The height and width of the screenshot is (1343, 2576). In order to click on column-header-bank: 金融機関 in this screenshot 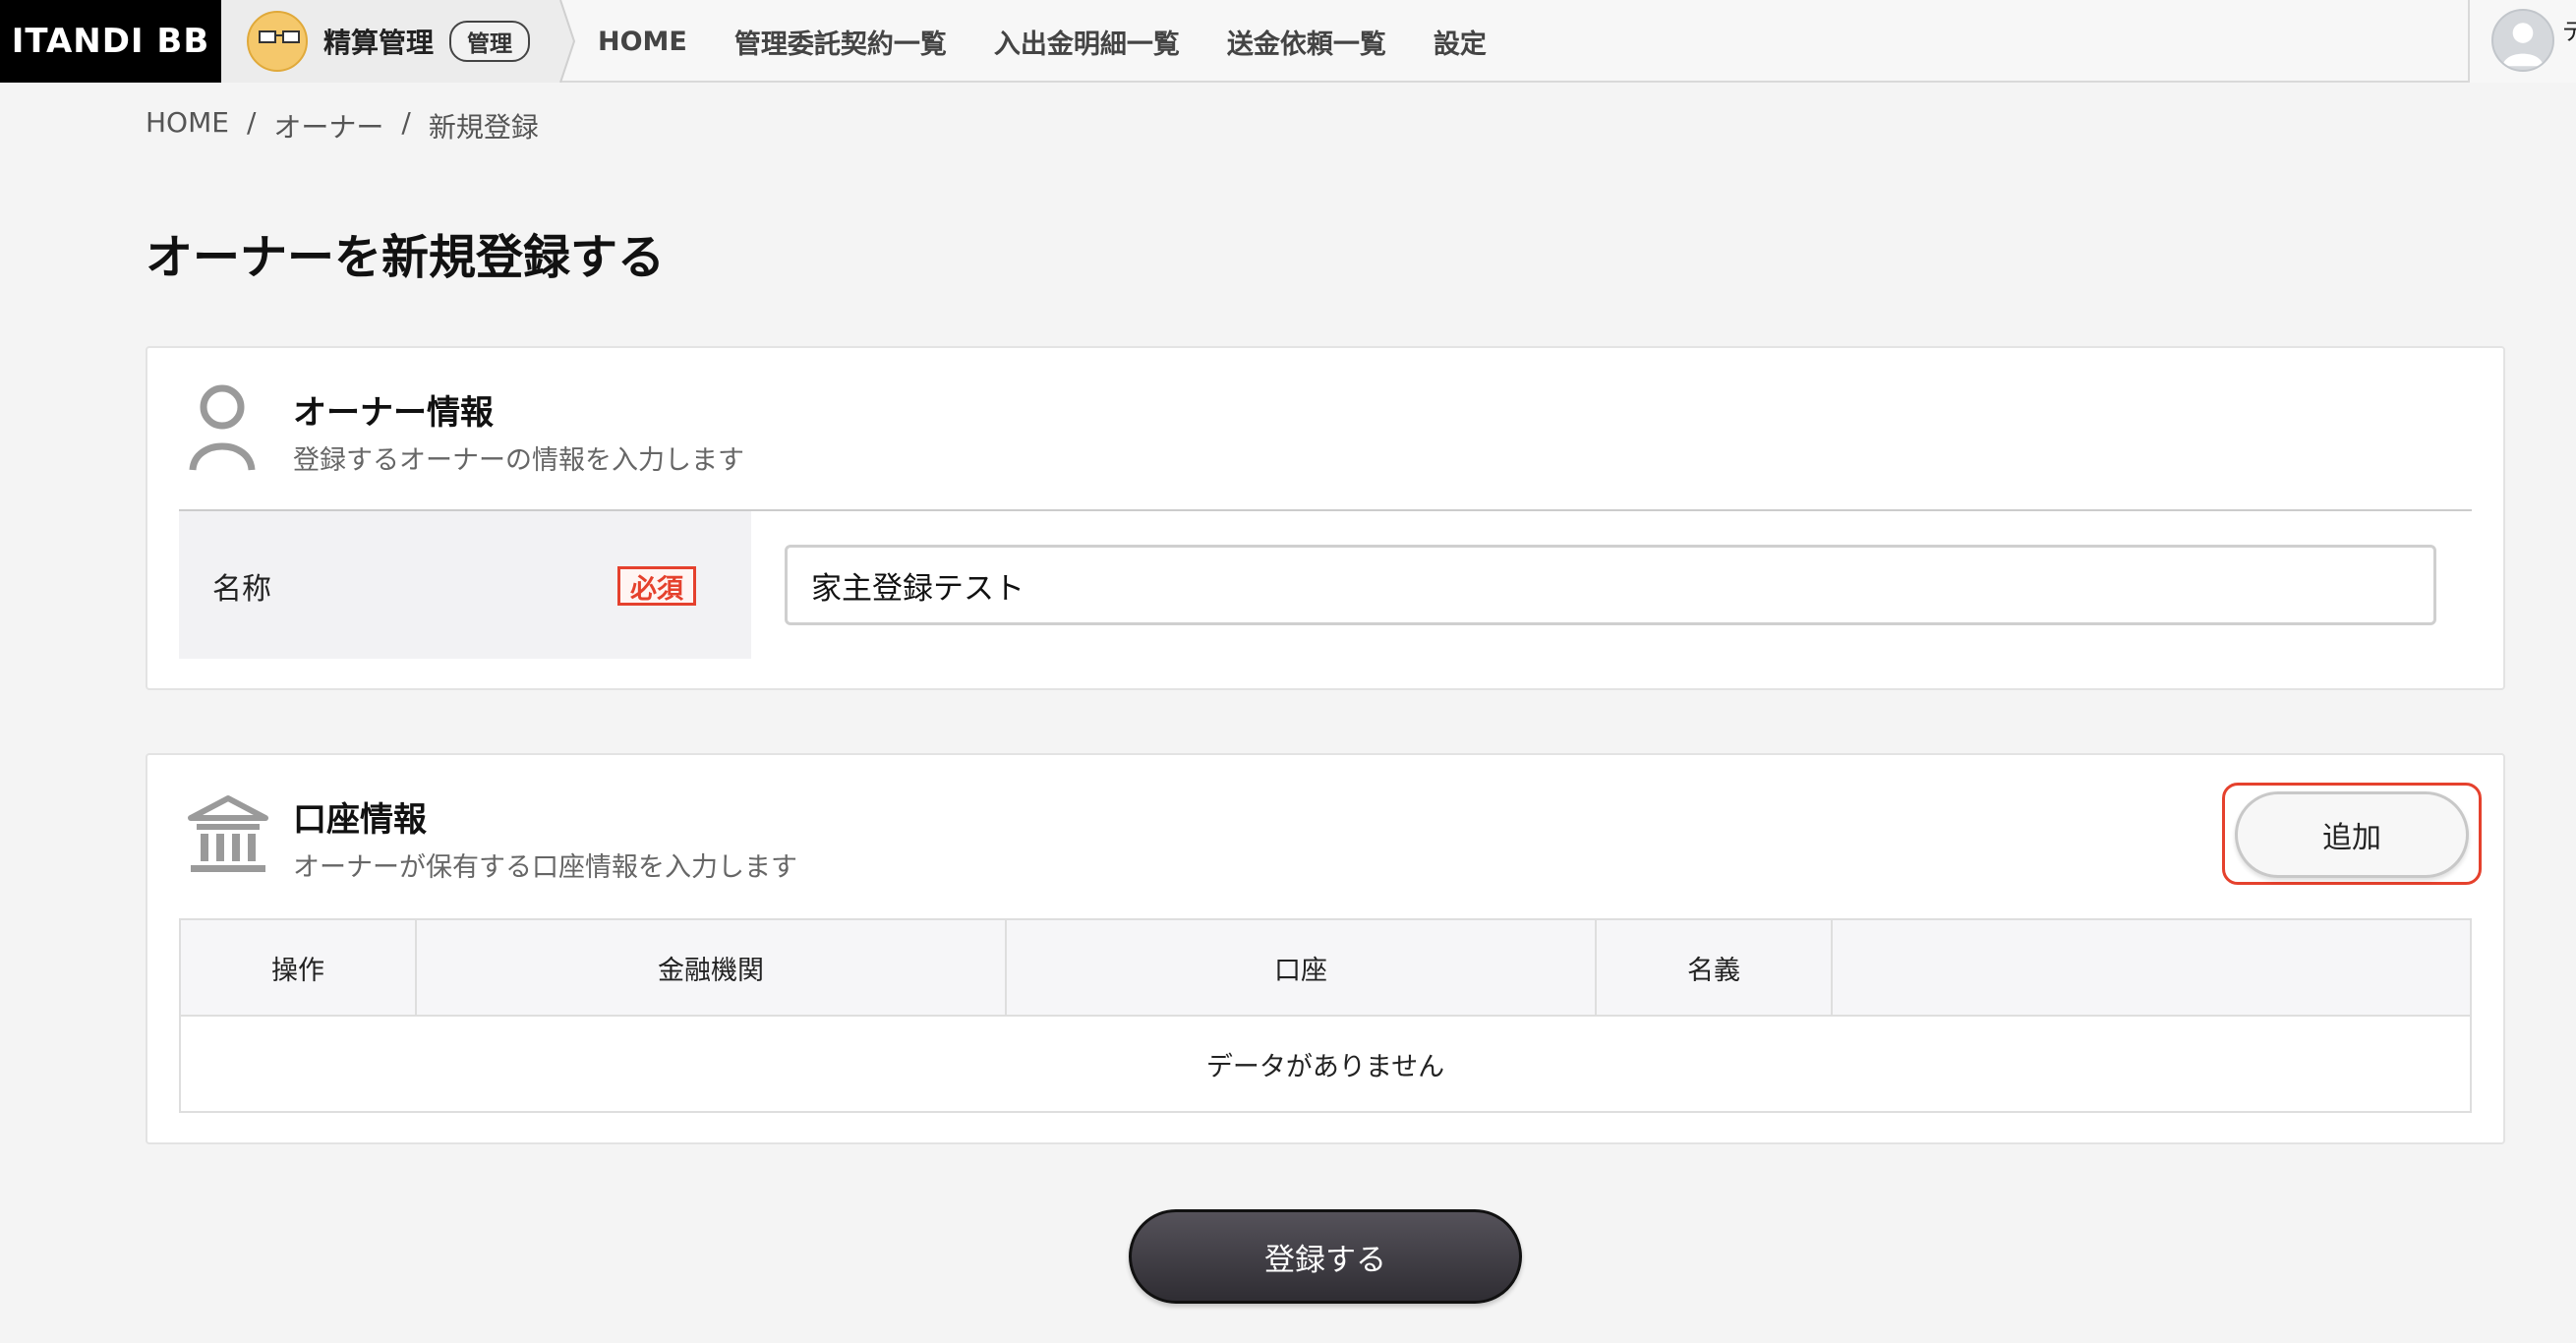, I will do `click(711, 967)`.